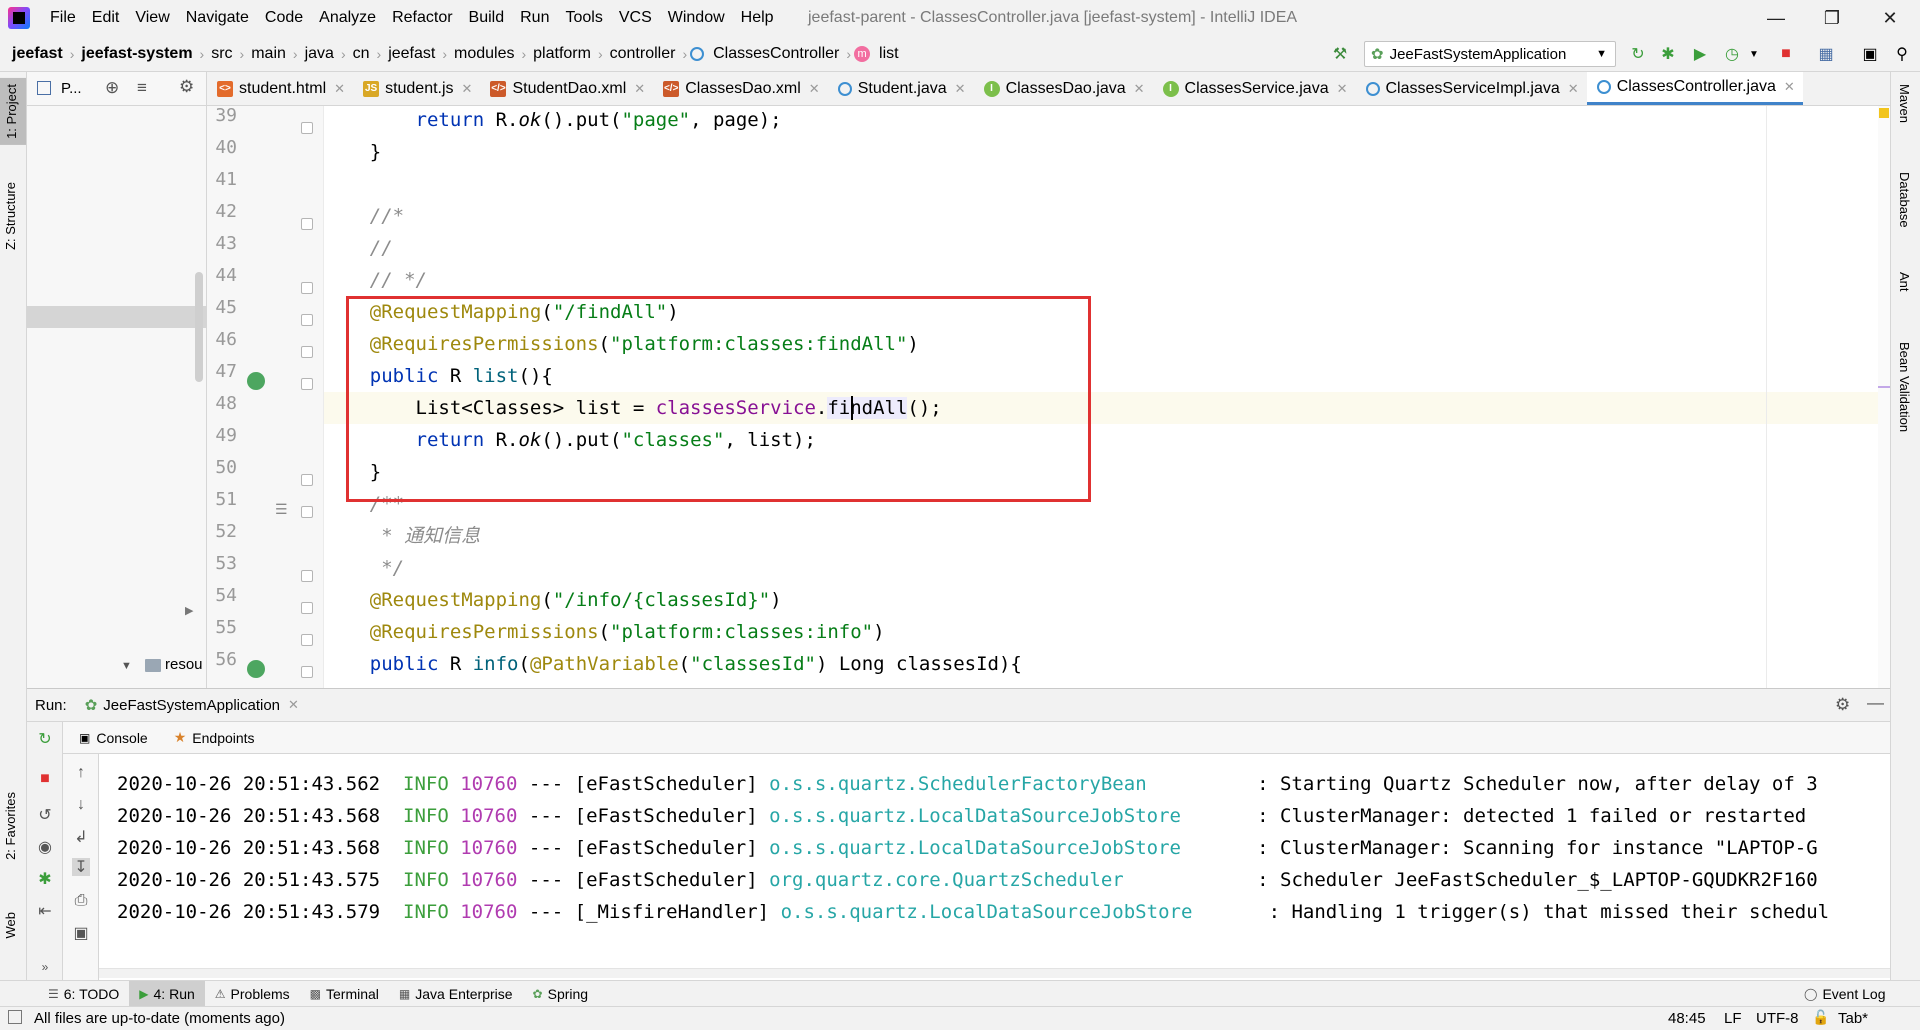 The height and width of the screenshot is (1030, 1920). I want to click on tab-student-html: <> student.html ✕, so click(280, 88).